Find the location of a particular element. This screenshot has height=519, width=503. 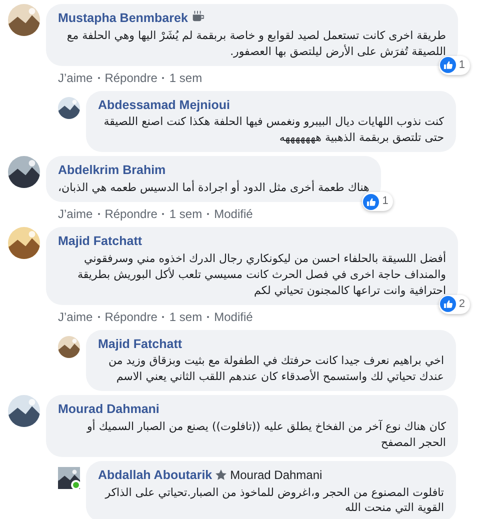

coffee-cup-icon is located at coordinates (197, 16).